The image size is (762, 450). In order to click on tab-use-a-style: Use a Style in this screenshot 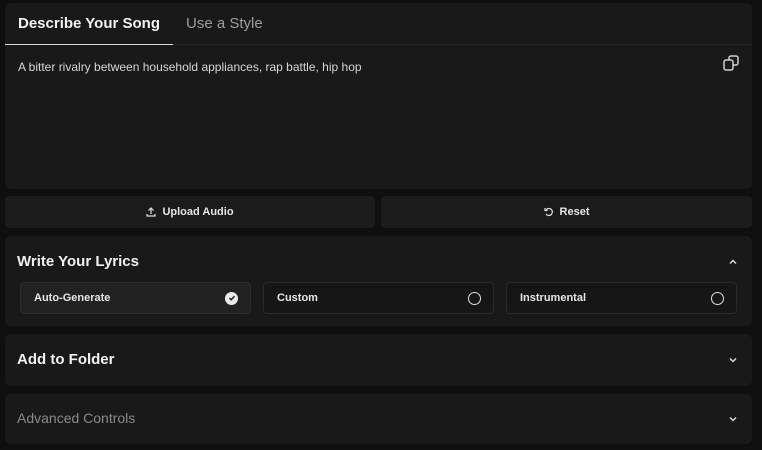, I will do `click(224, 24)`.